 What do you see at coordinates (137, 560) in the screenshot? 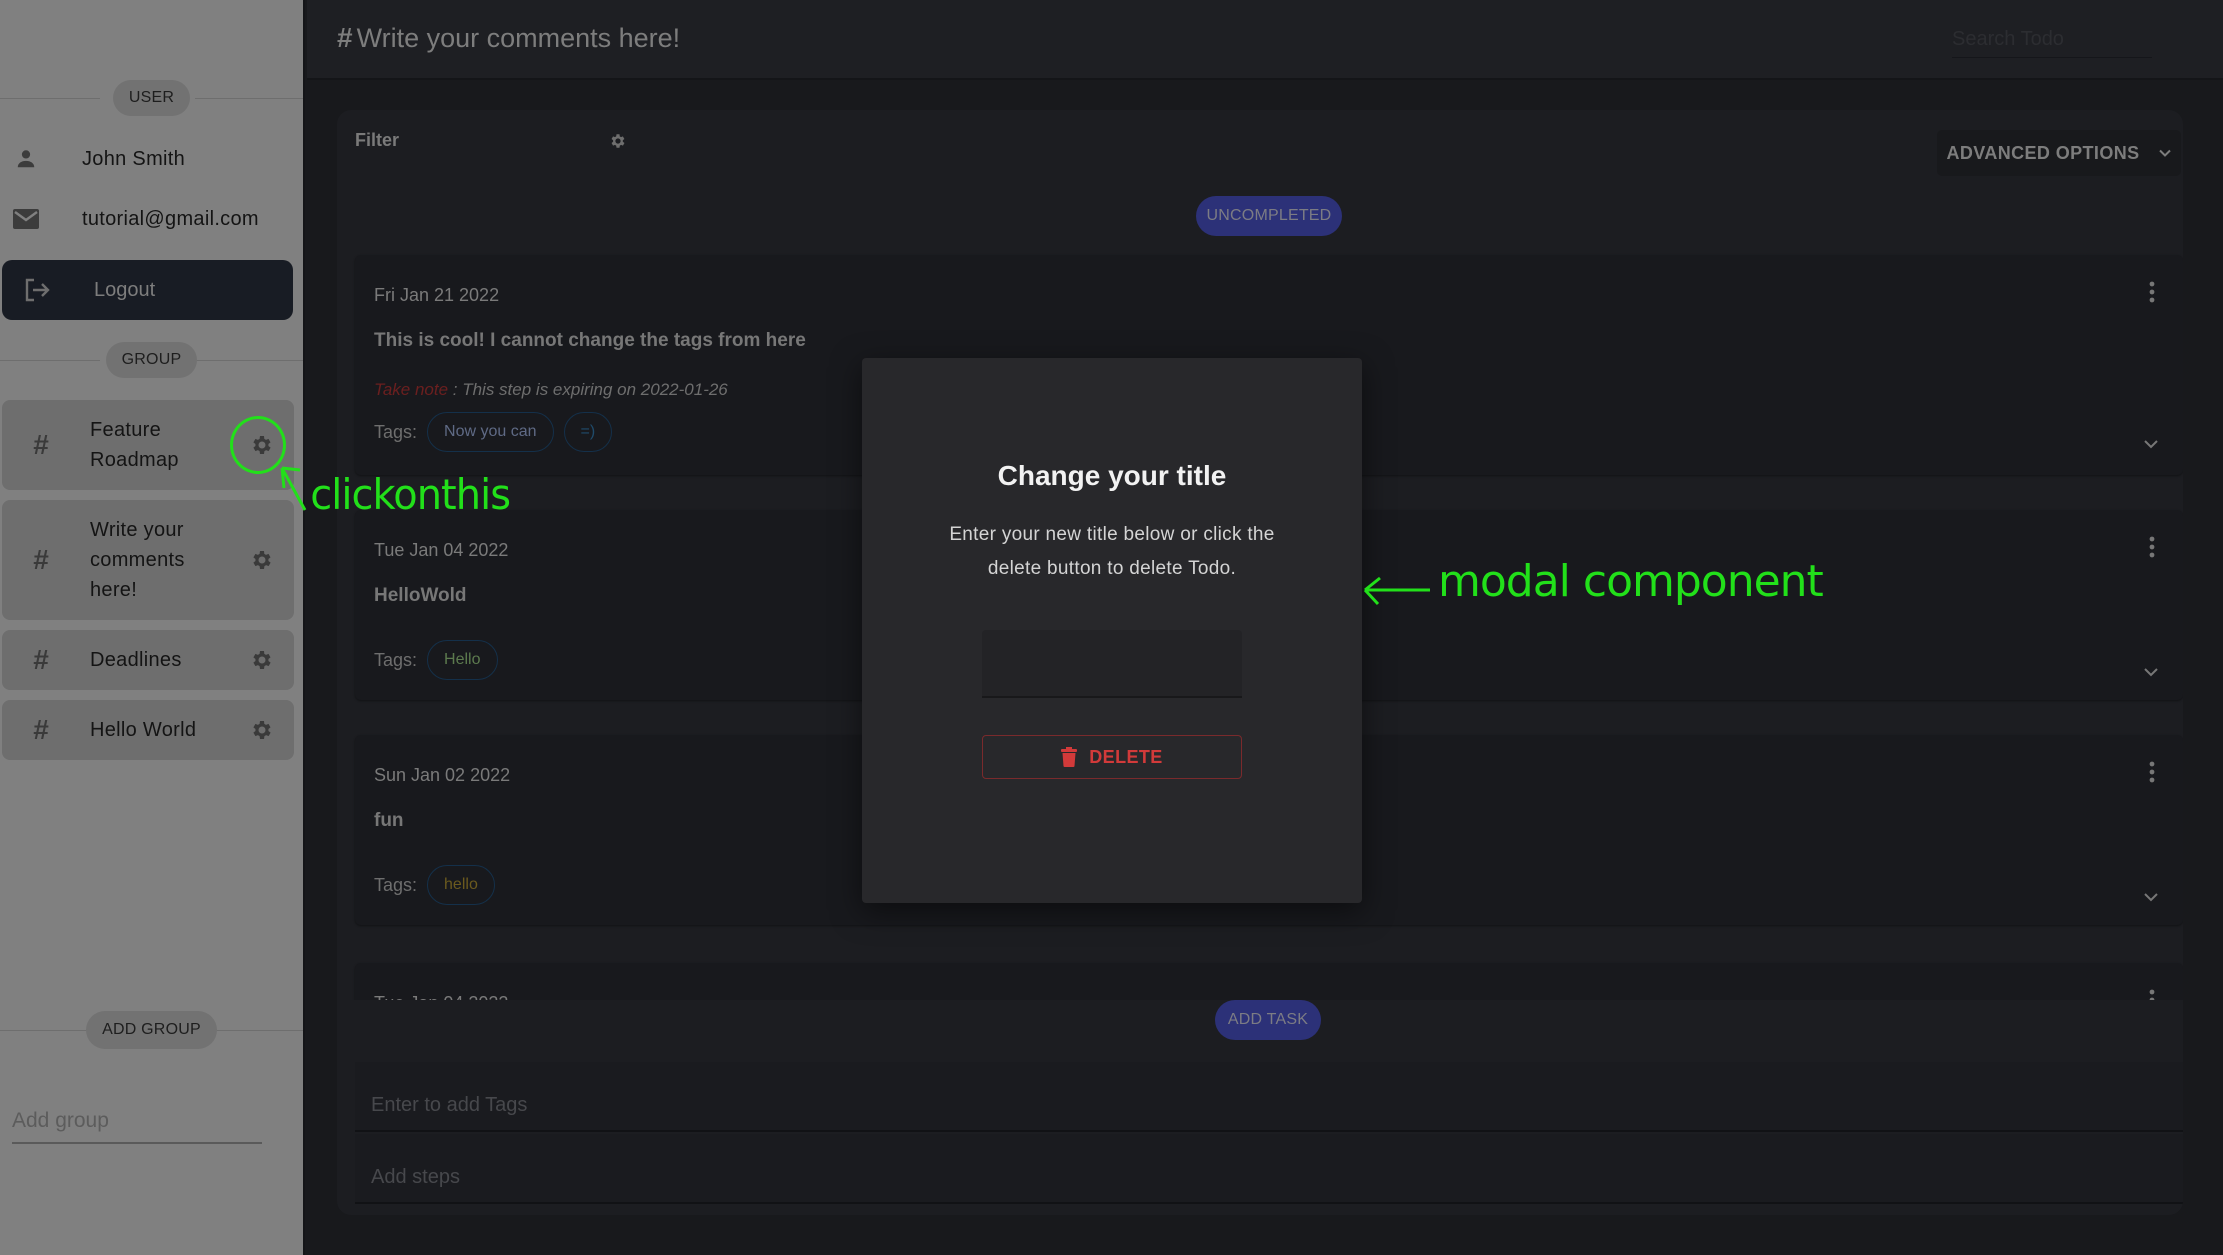
I see `group-label: Write your comments here!` at bounding box center [137, 560].